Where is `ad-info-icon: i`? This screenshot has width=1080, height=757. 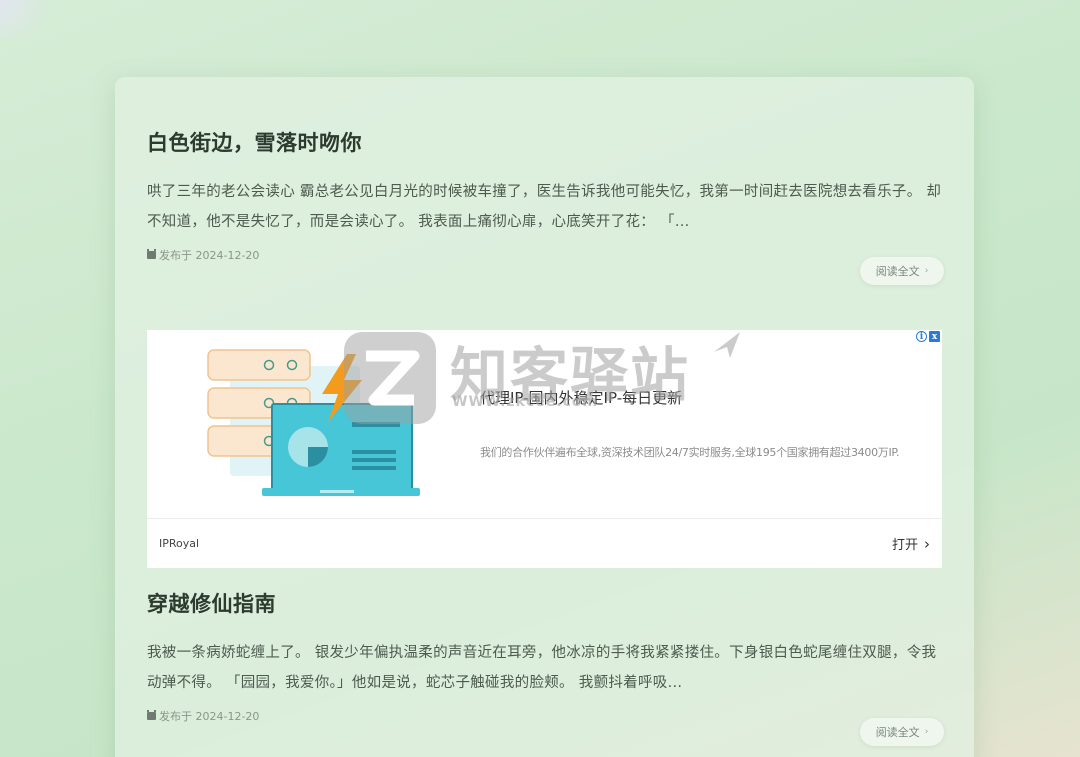 ad-info-icon: i is located at coordinates (921, 336).